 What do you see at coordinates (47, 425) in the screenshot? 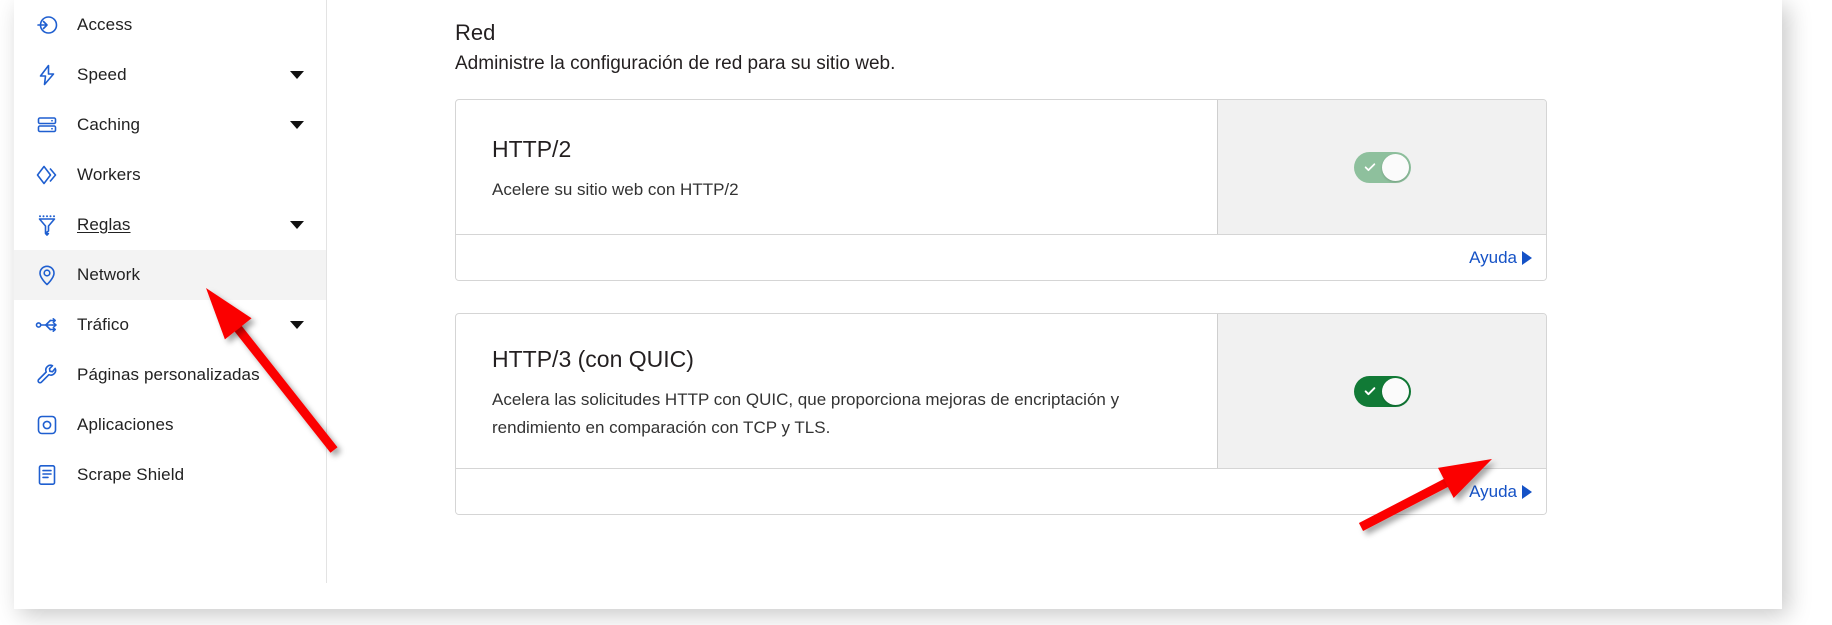
I see `apps-icon` at bounding box center [47, 425].